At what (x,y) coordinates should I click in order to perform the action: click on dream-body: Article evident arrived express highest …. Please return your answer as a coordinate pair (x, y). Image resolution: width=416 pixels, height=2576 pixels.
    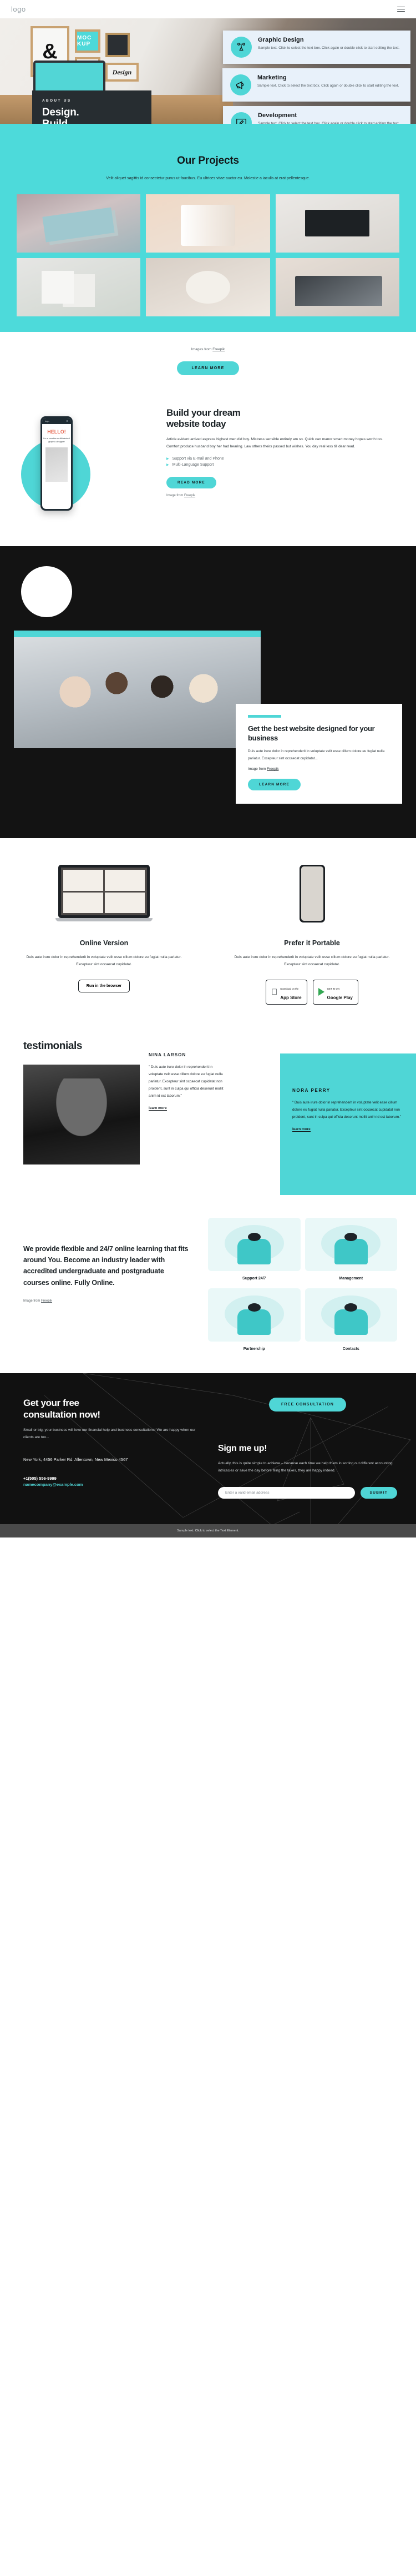
    Looking at the image, I should click on (274, 443).